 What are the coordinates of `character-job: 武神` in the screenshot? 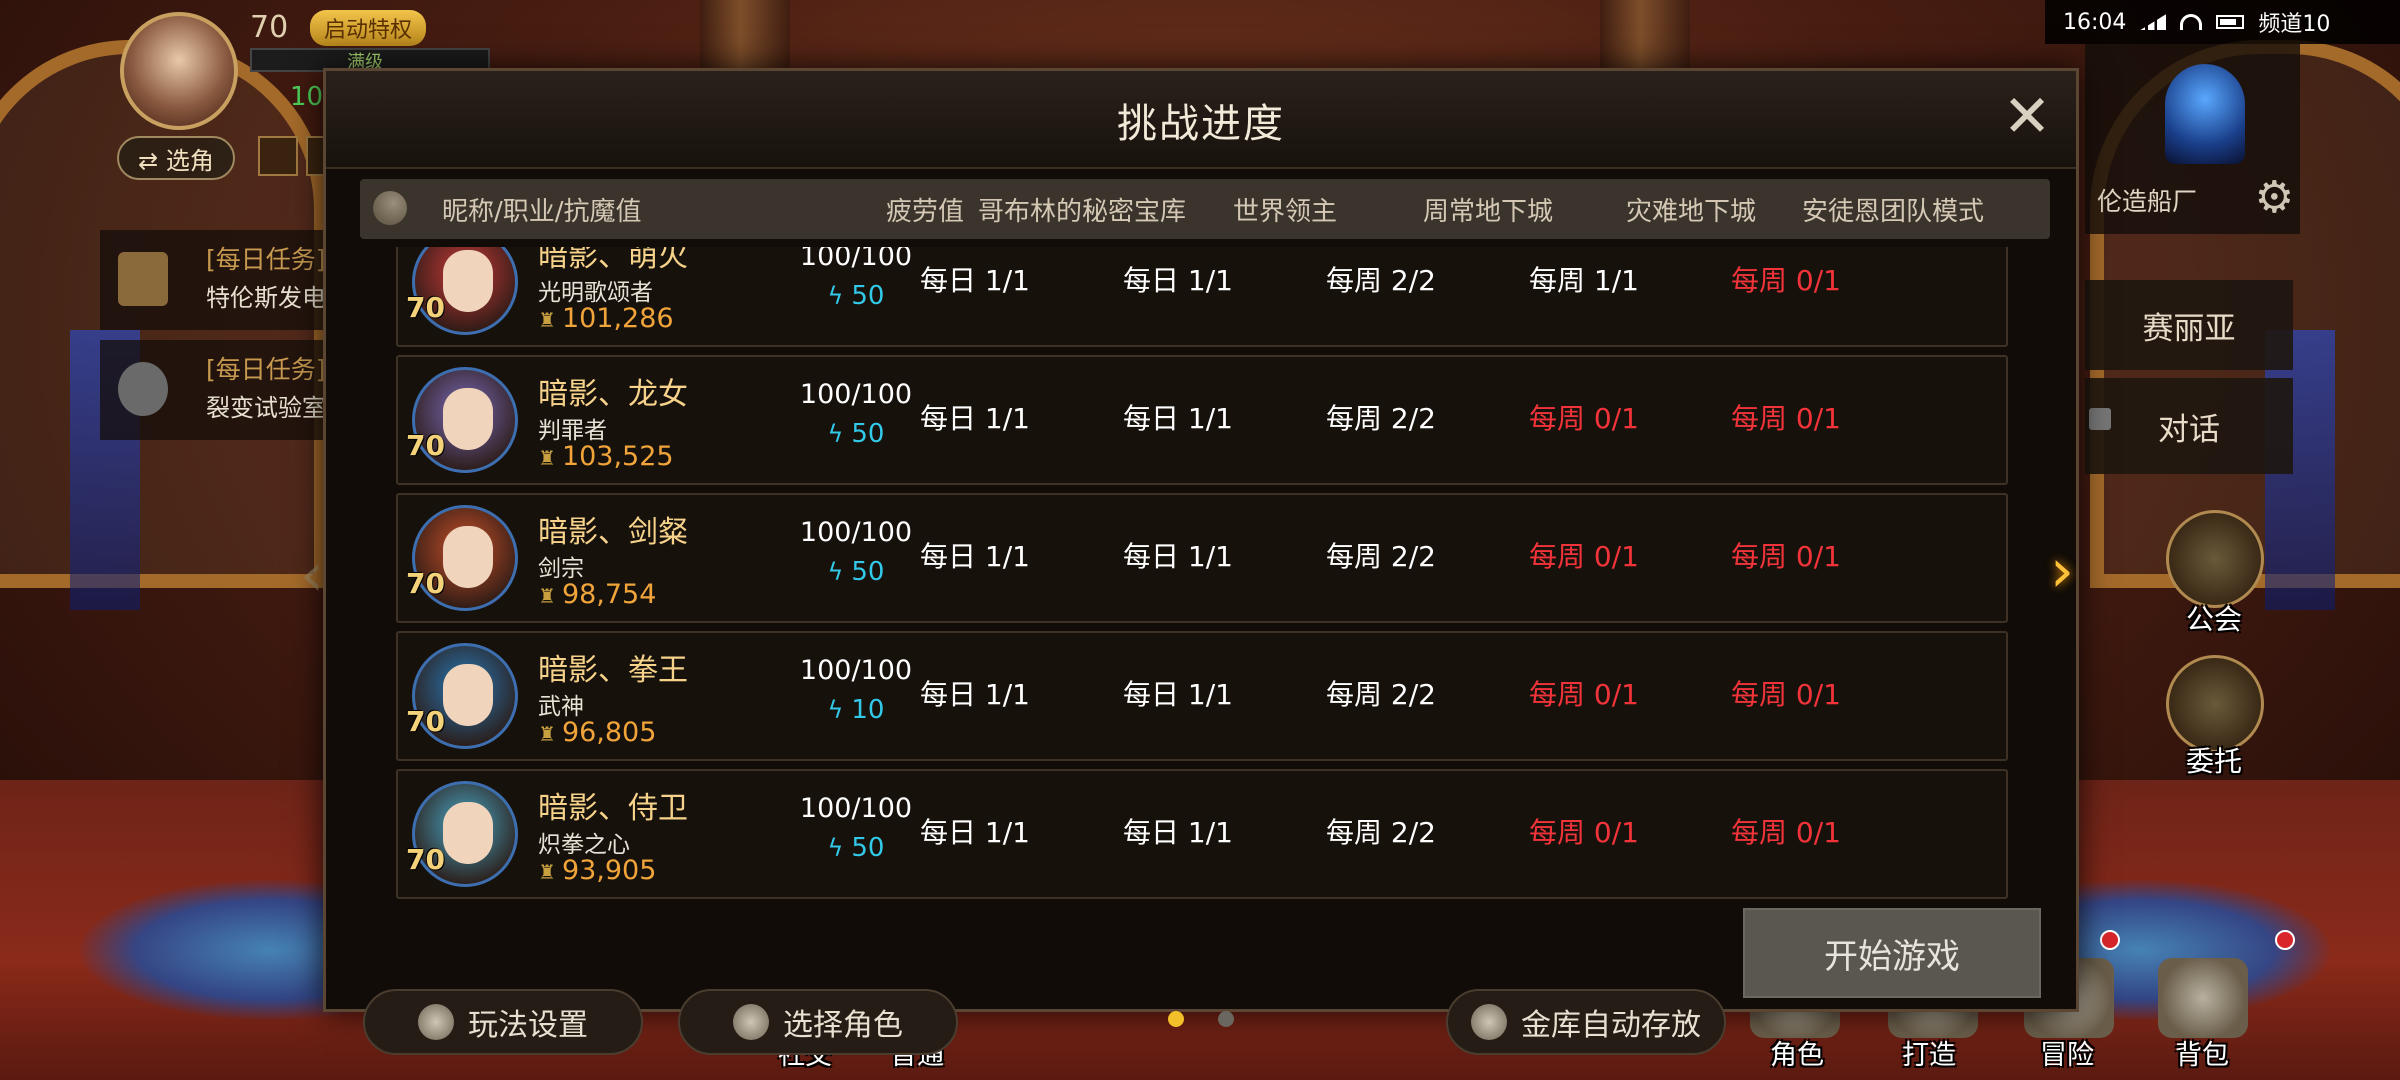 It's located at (561, 707).